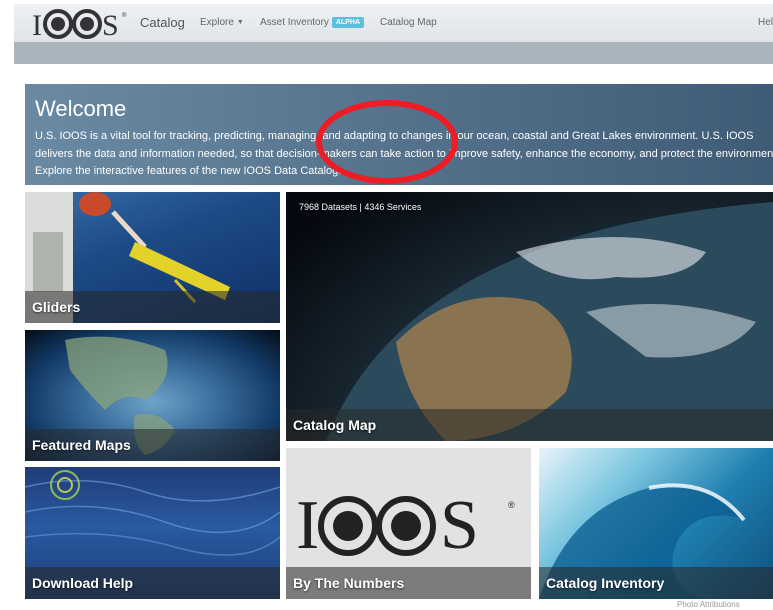 The width and height of the screenshot is (773, 610). What do you see at coordinates (81, 108) in the screenshot?
I see `welcome-title: Welcome` at bounding box center [81, 108].